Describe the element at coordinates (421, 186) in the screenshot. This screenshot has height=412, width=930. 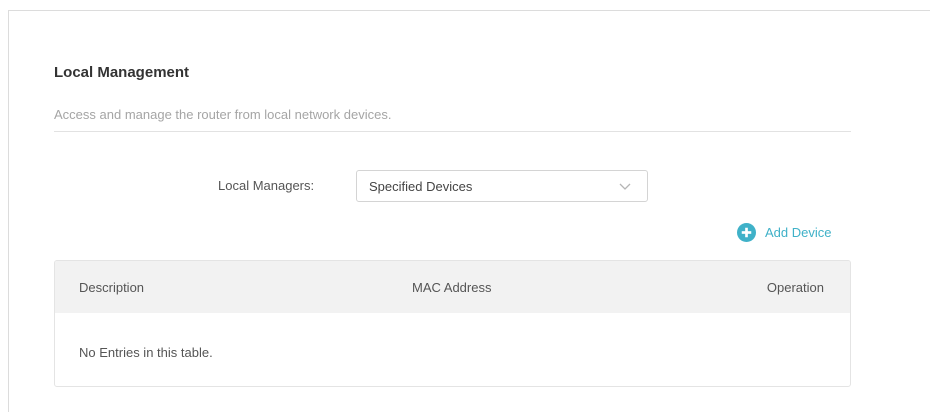
I see `local-managers-select-value: Specified Devices` at that location.